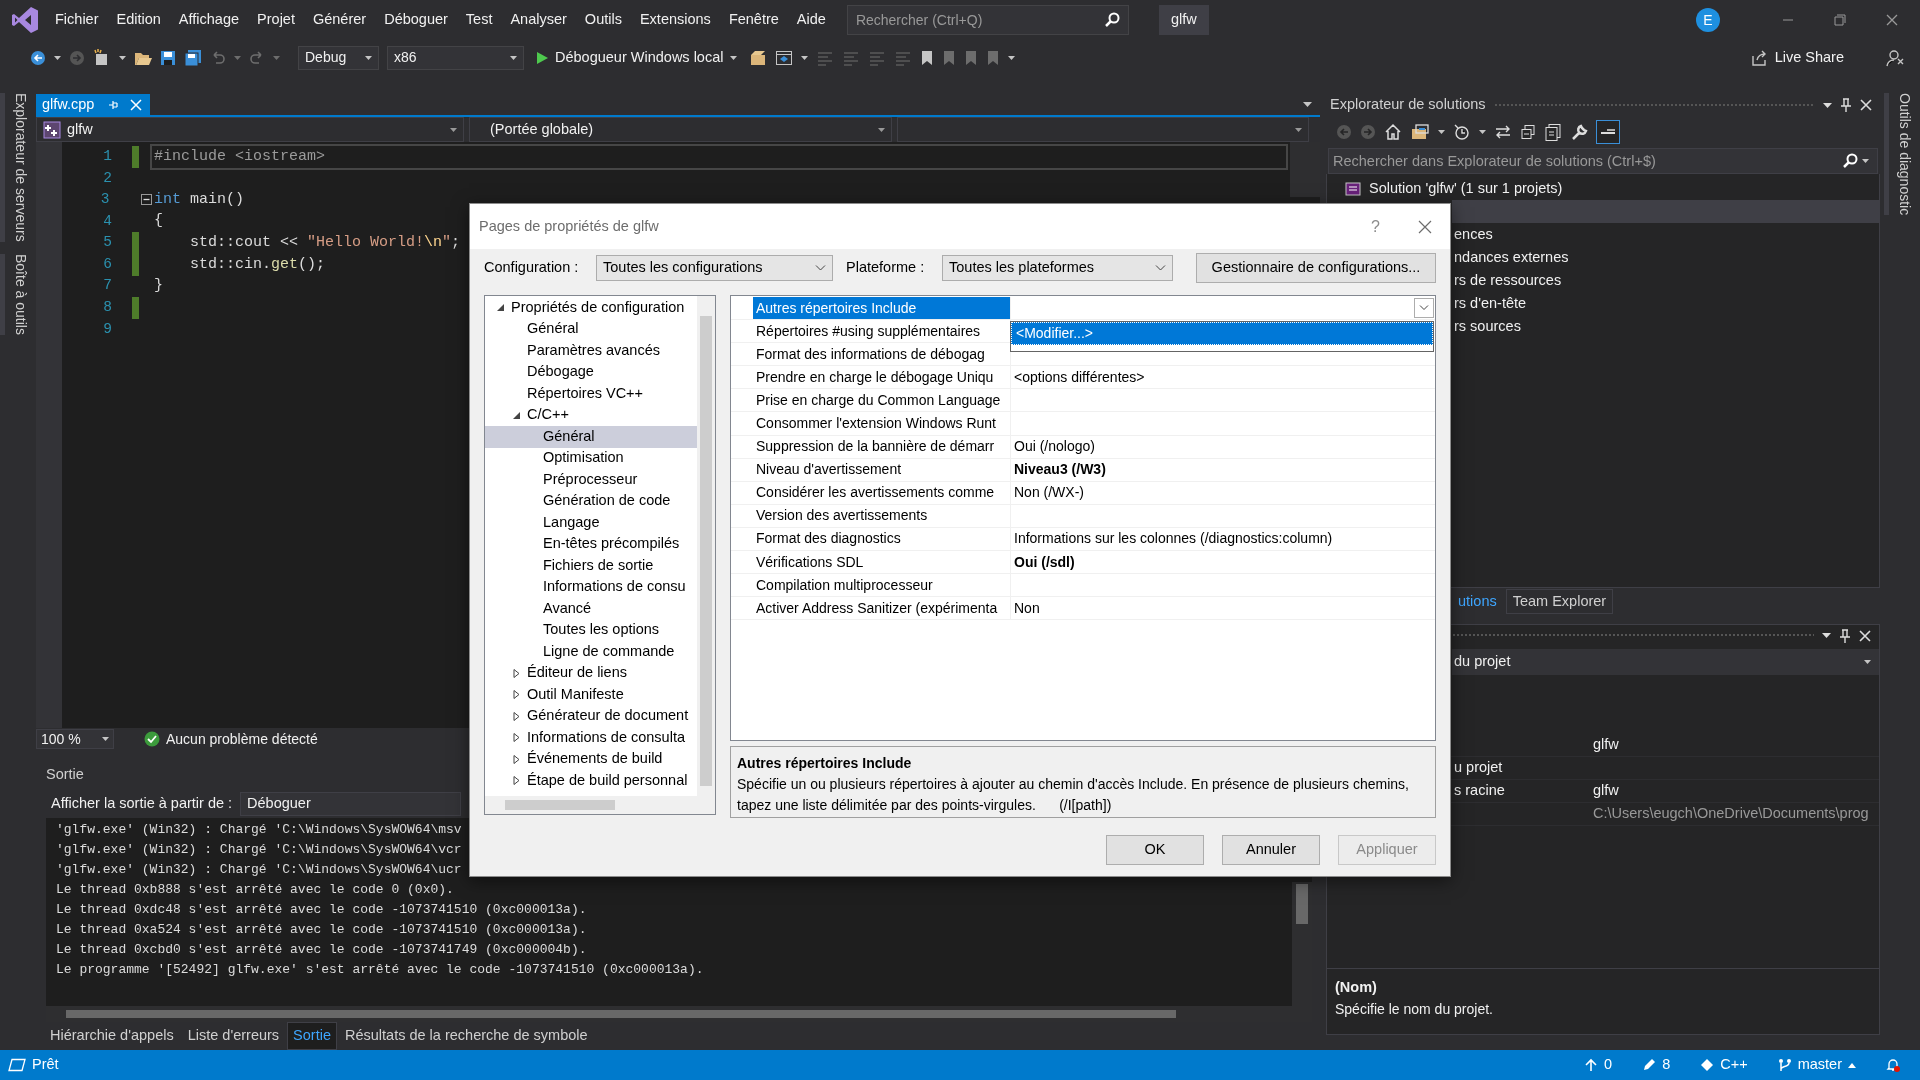 The image size is (1920, 1080). What do you see at coordinates (881, 562) in the screenshot?
I see `property-name: Vérifications SDL` at bounding box center [881, 562].